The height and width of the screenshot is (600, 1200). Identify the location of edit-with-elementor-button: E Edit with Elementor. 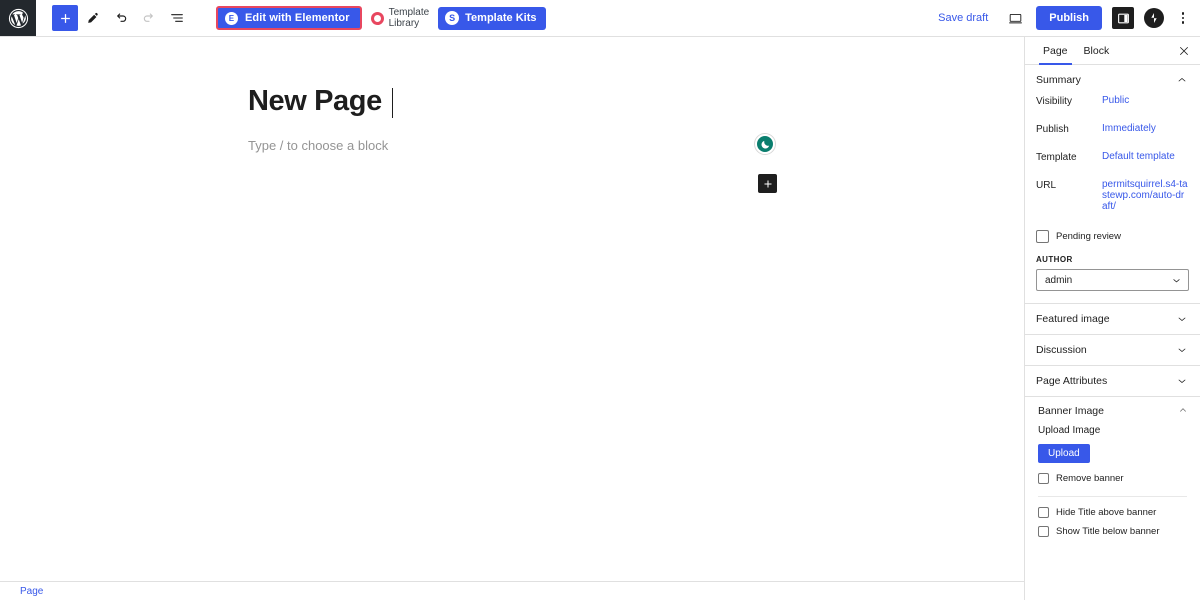
(289, 18).